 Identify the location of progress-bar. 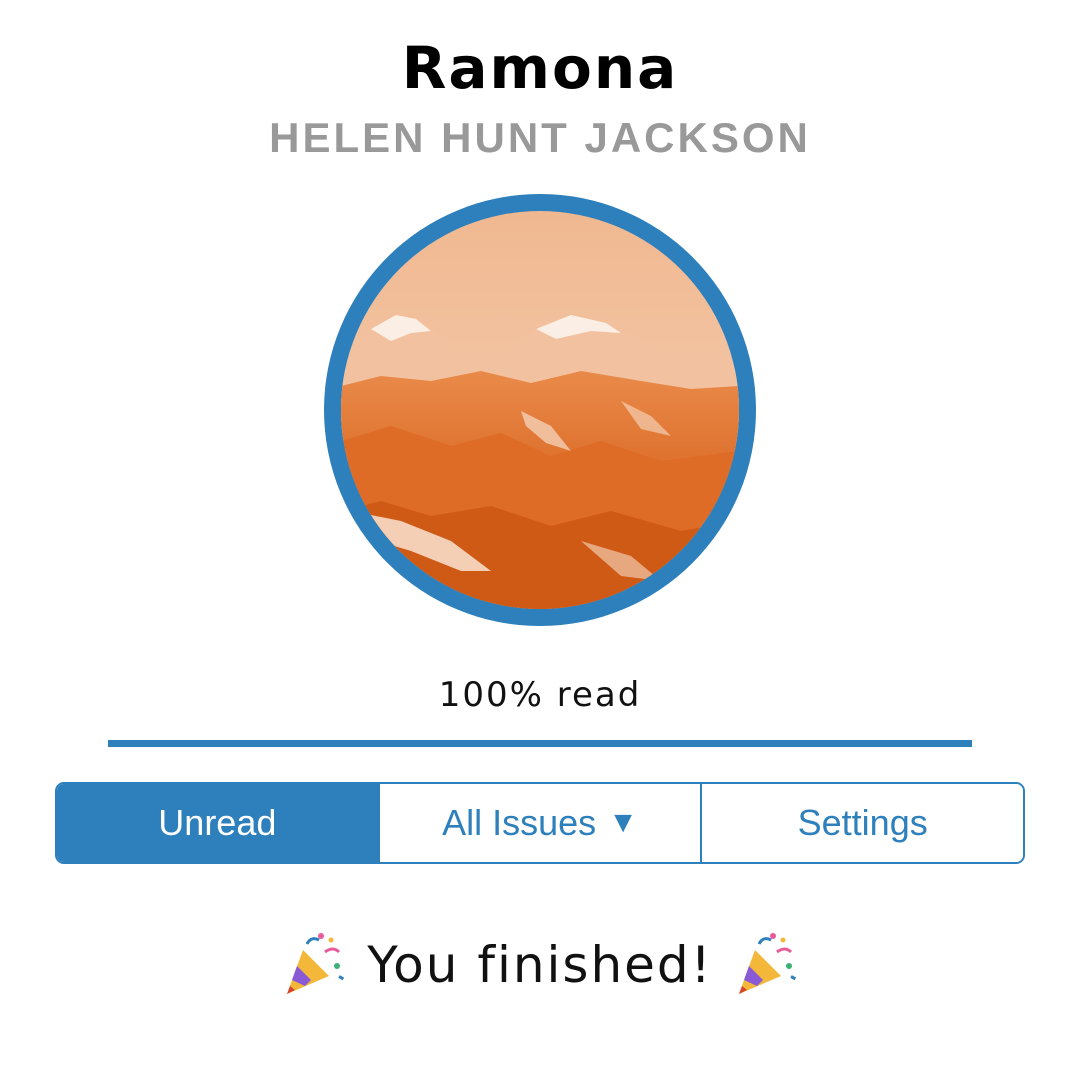
(540, 743).